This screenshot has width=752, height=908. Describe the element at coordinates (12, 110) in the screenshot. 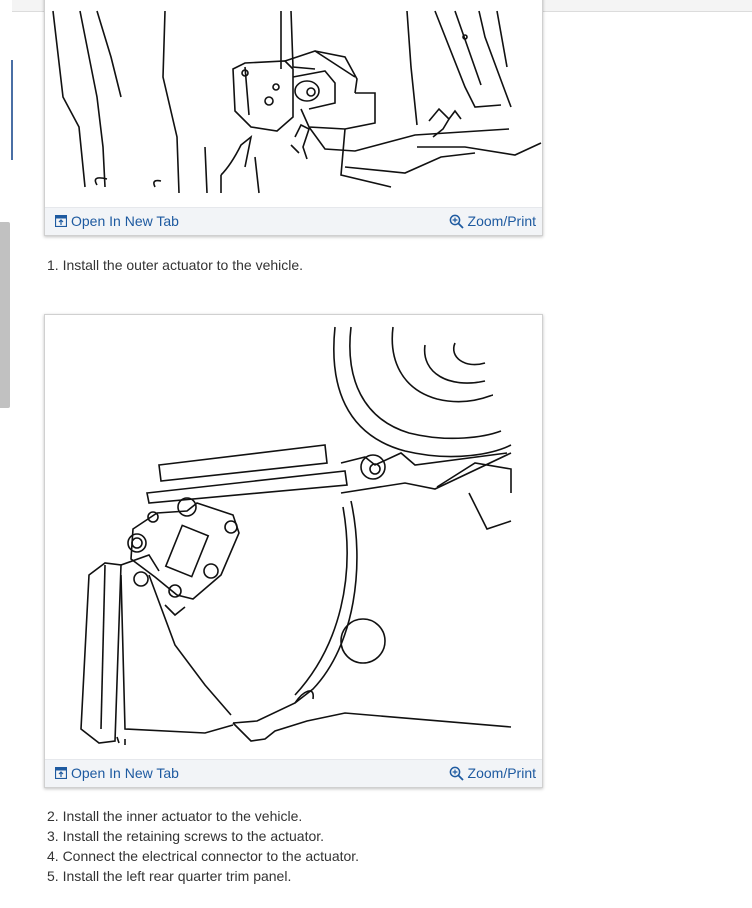

I see `left-panel-accent` at that location.